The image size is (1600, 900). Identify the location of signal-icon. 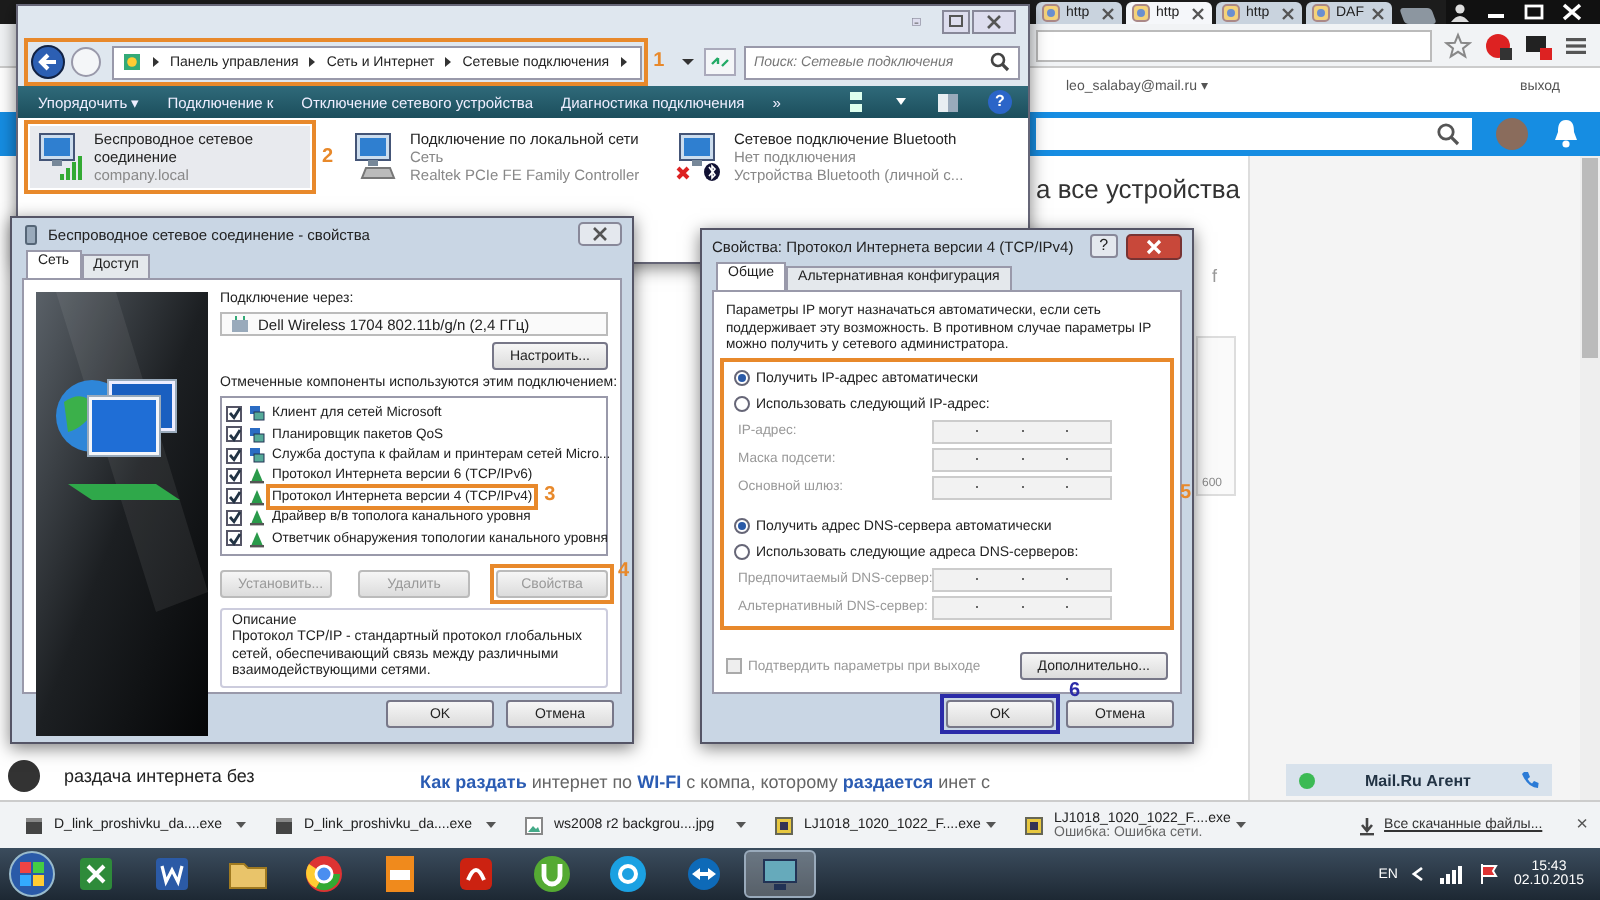
(1451, 874).